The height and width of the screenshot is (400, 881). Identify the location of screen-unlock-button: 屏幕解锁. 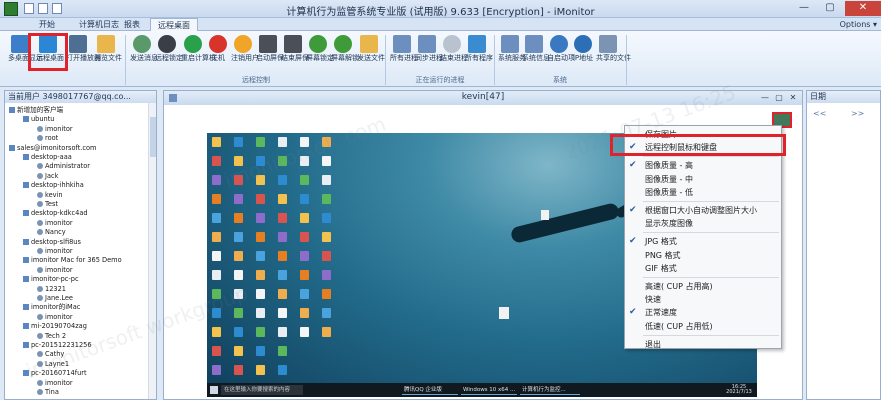
(345, 48).